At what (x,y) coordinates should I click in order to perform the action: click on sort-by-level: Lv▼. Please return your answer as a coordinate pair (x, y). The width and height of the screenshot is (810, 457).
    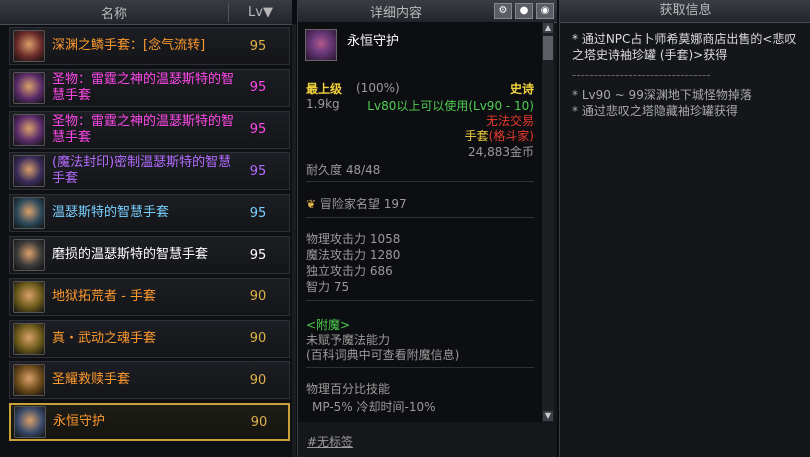
    Looking at the image, I should click on (260, 12).